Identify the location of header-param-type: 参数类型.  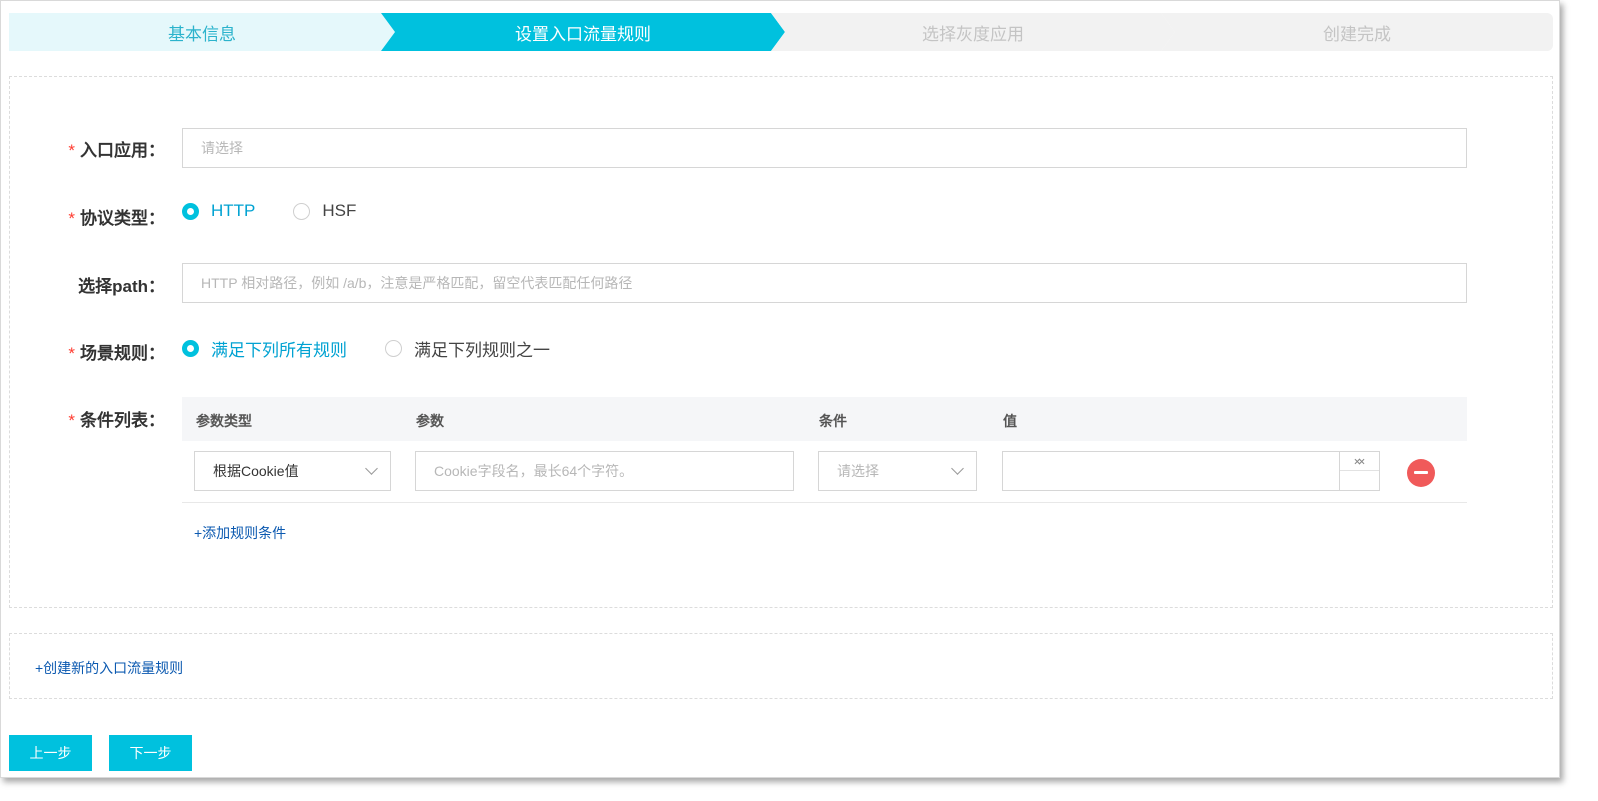
(224, 421).